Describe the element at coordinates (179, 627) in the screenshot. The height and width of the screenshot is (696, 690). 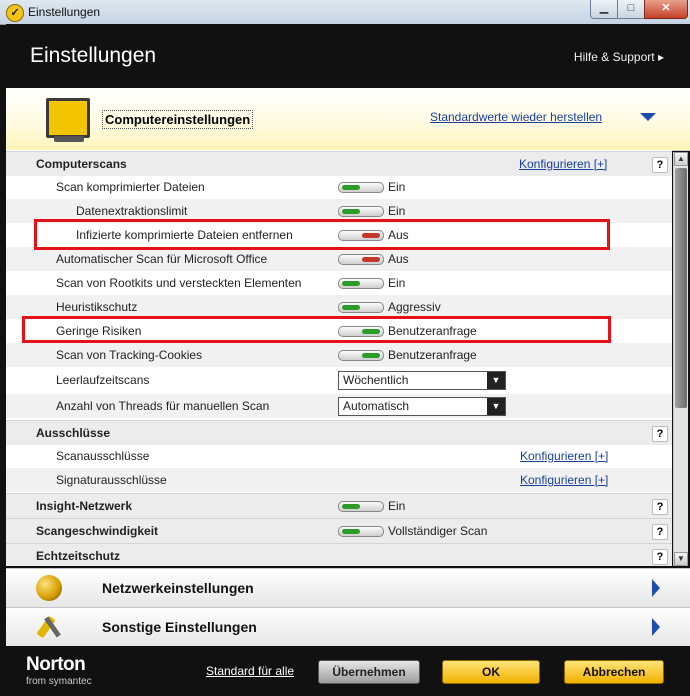
I see `category-title: Sonstige Einstellungen` at that location.